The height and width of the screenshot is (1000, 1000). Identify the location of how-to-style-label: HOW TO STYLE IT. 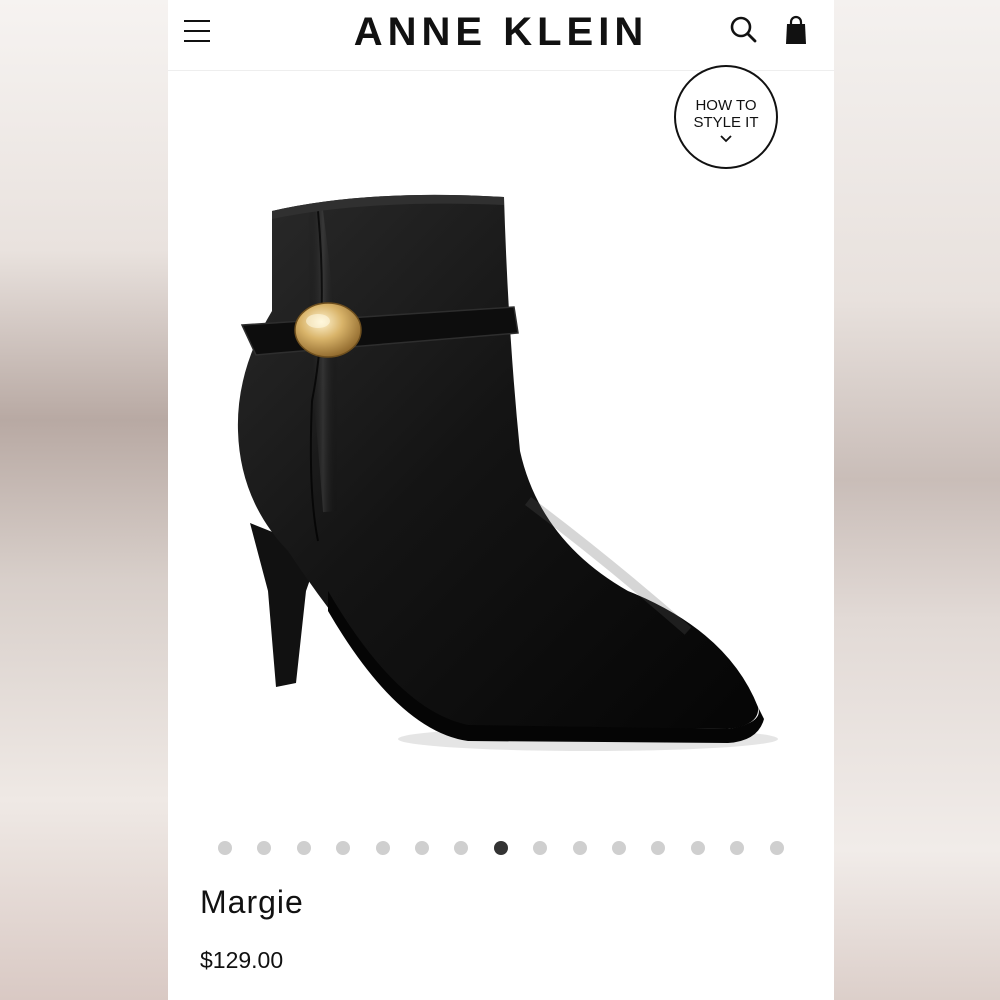
(726, 114).